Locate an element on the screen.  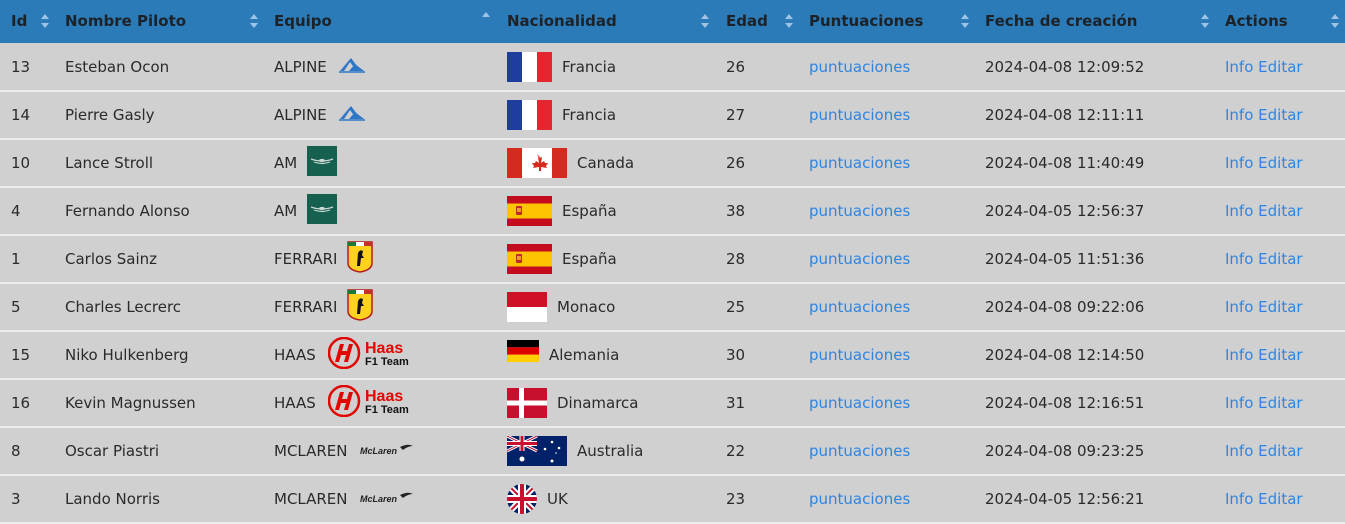
col-header-puntuaciones: Puntuaciones is located at coordinates (886, 21).